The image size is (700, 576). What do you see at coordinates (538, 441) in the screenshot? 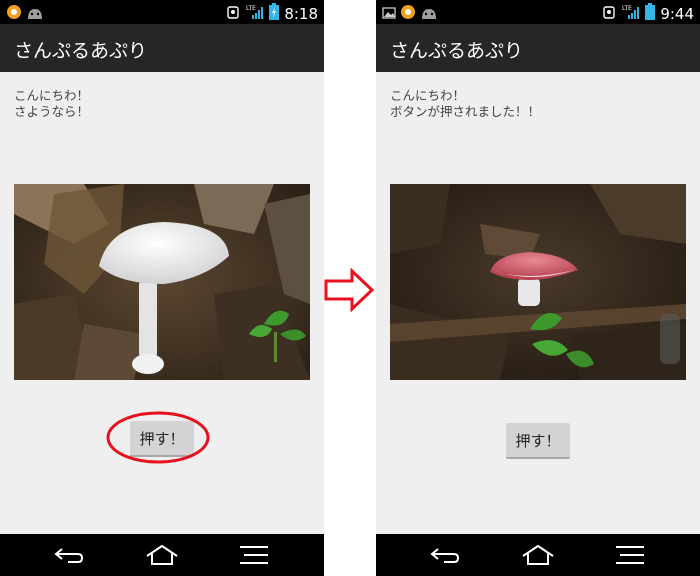
I see `push-button: 押す！` at bounding box center [538, 441].